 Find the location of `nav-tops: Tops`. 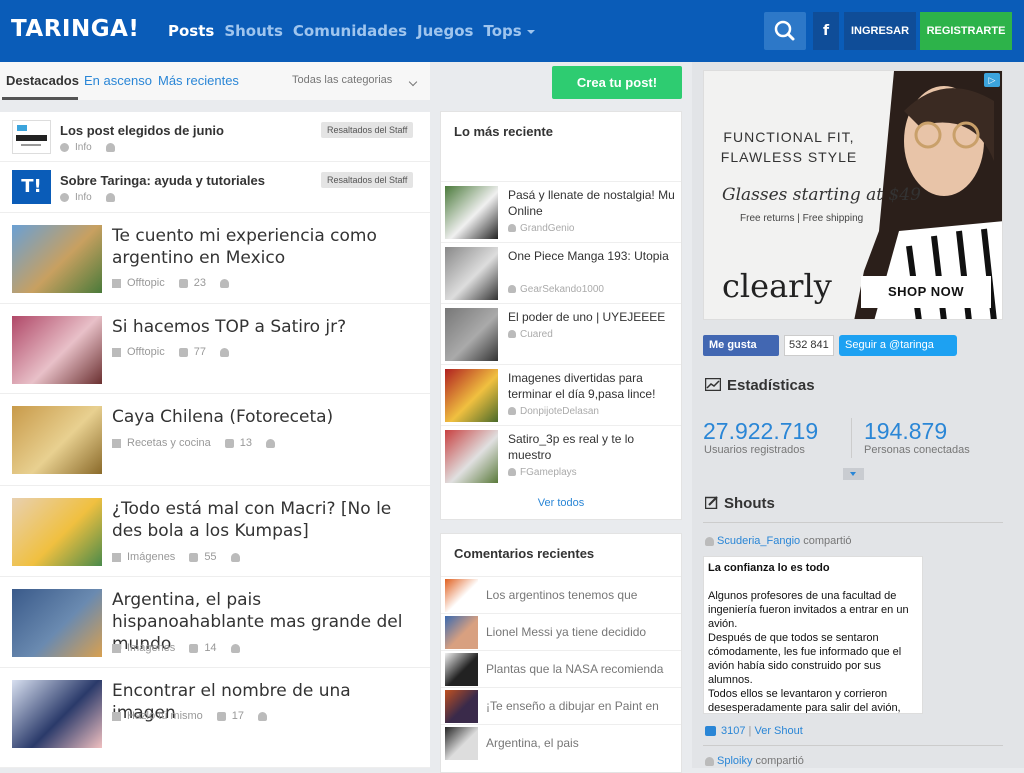

nav-tops: Tops is located at coordinates (509, 31).